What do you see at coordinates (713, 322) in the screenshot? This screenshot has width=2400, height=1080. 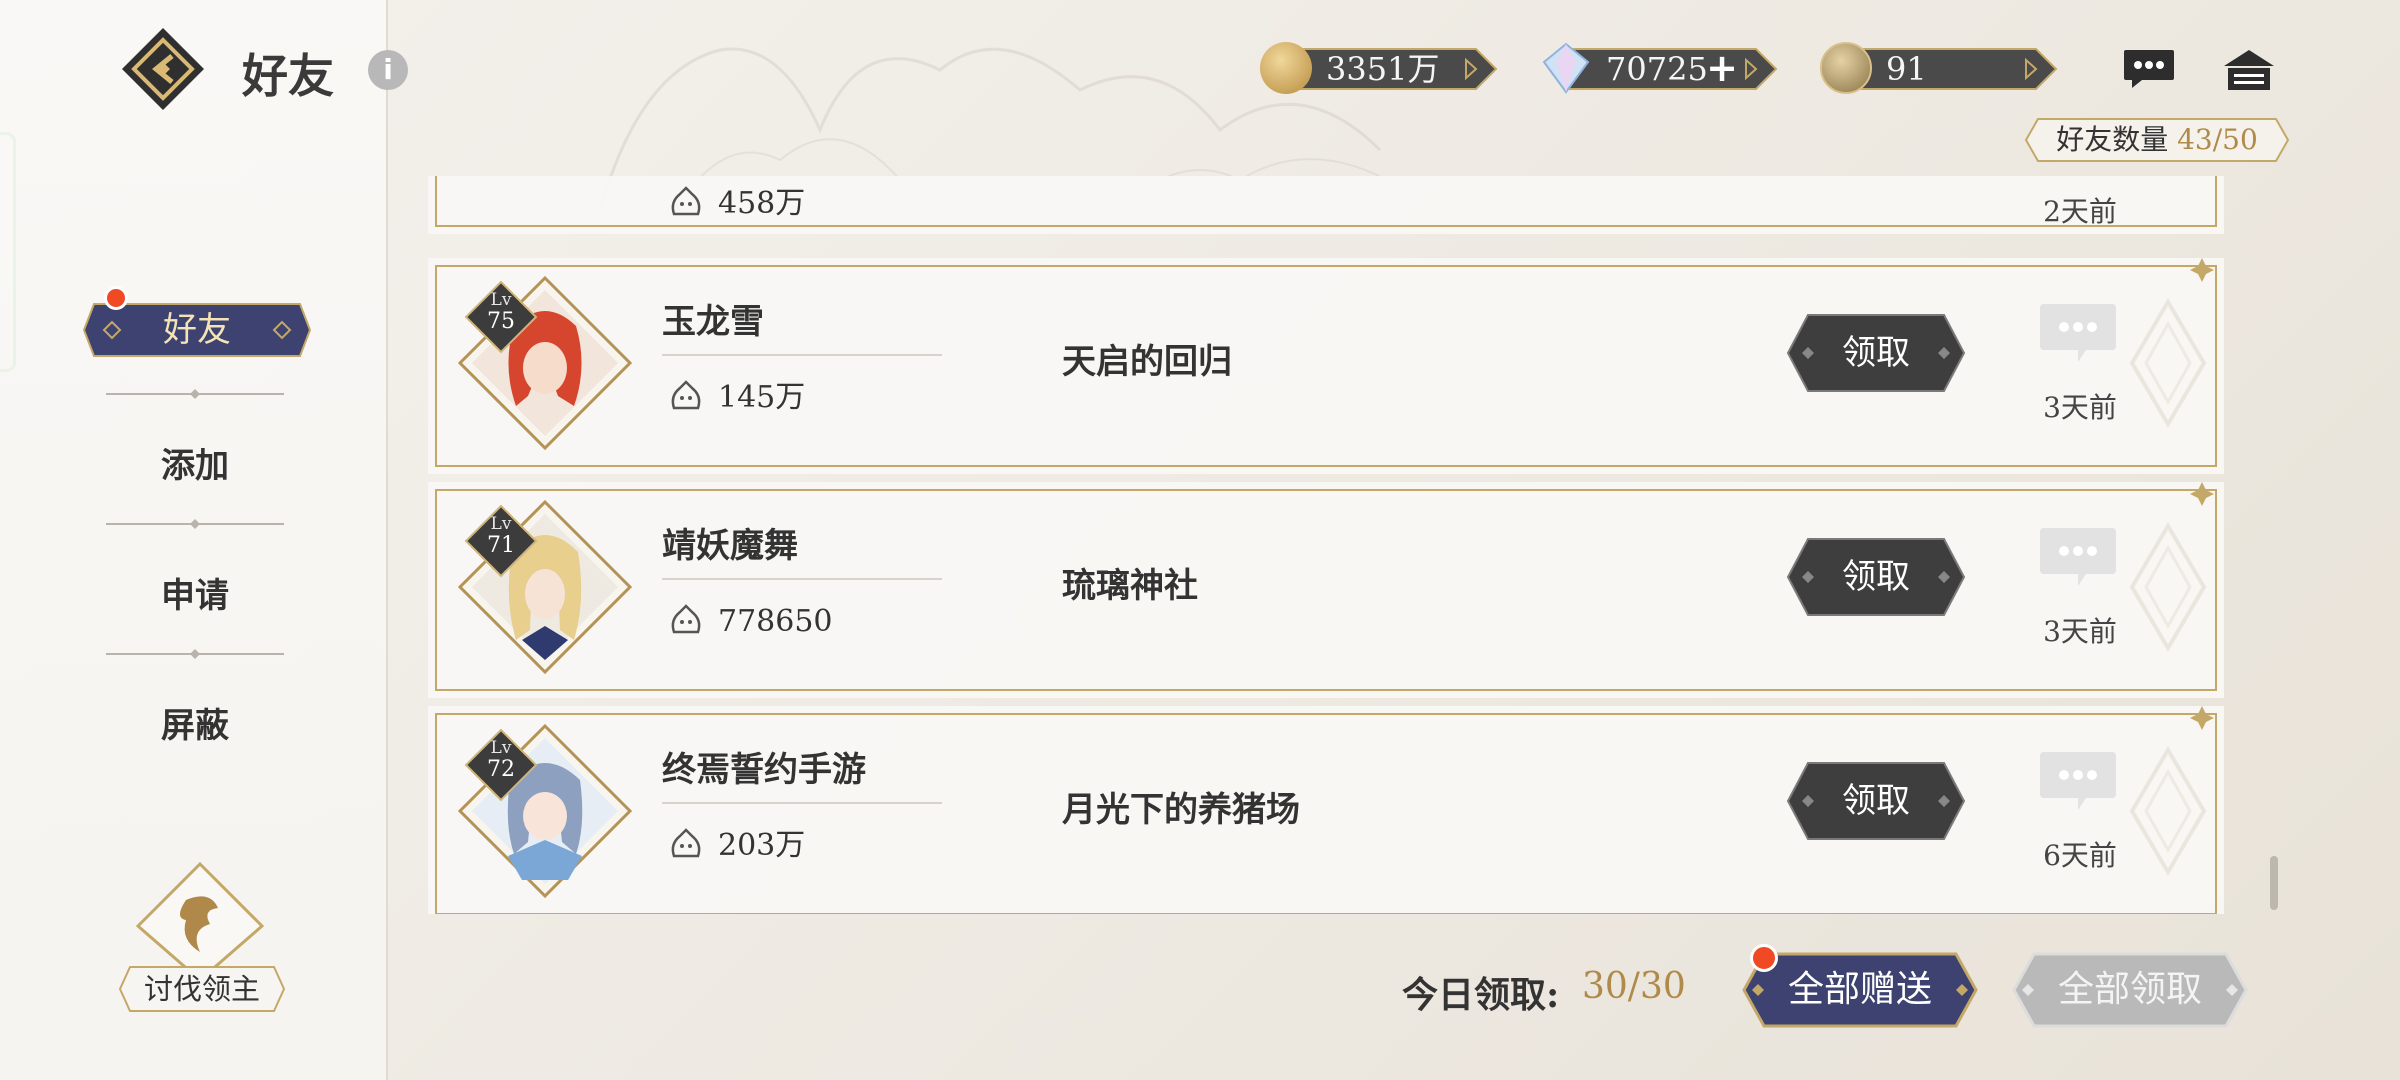 I see `friend-name: 玉龙雪` at bounding box center [713, 322].